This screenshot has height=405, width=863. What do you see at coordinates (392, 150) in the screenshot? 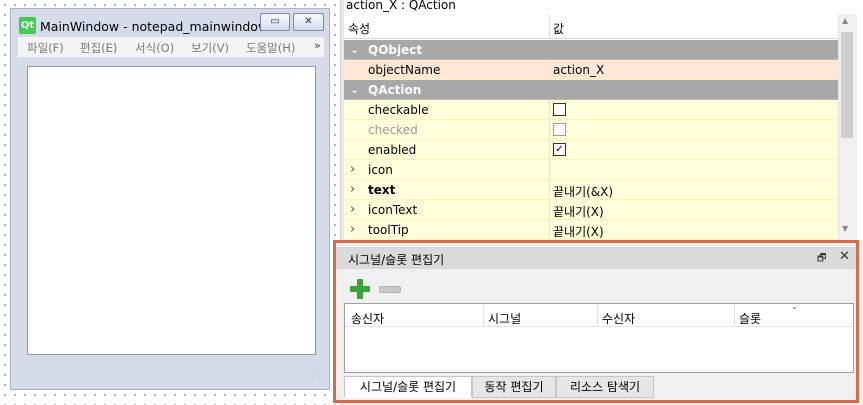
I see `property-name: enabled` at bounding box center [392, 150].